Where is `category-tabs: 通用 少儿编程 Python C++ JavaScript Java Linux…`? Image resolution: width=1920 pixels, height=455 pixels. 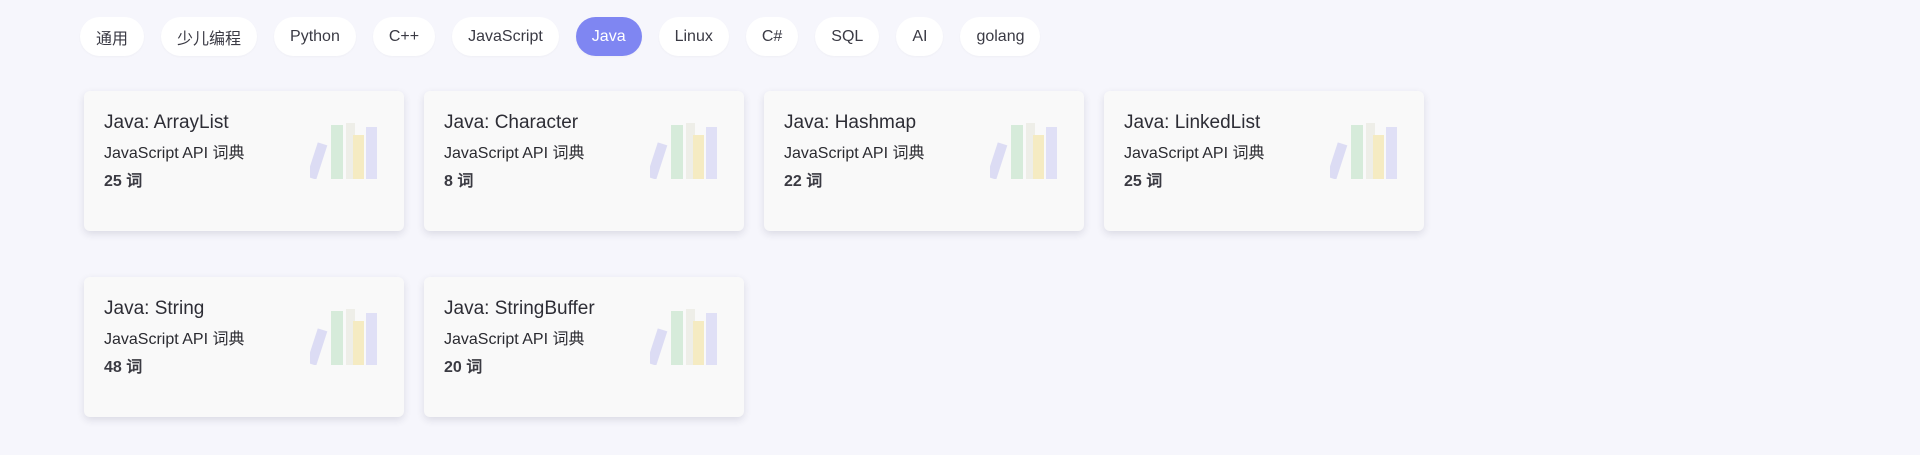 category-tabs: 通用 少儿编程 Python C++ JavaScript Java Linux… is located at coordinates (560, 36).